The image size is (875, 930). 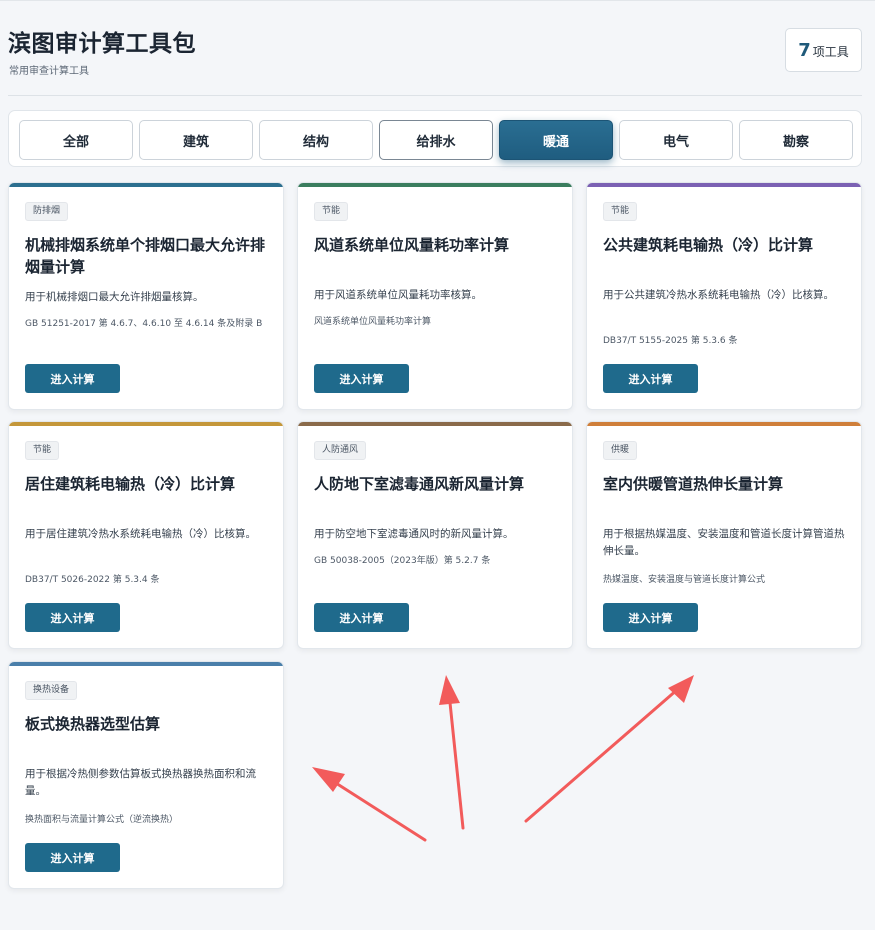 I want to click on page-header: 滨图审计算工具包 常用审查计算工具 7 项工具, so click(x=435, y=51).